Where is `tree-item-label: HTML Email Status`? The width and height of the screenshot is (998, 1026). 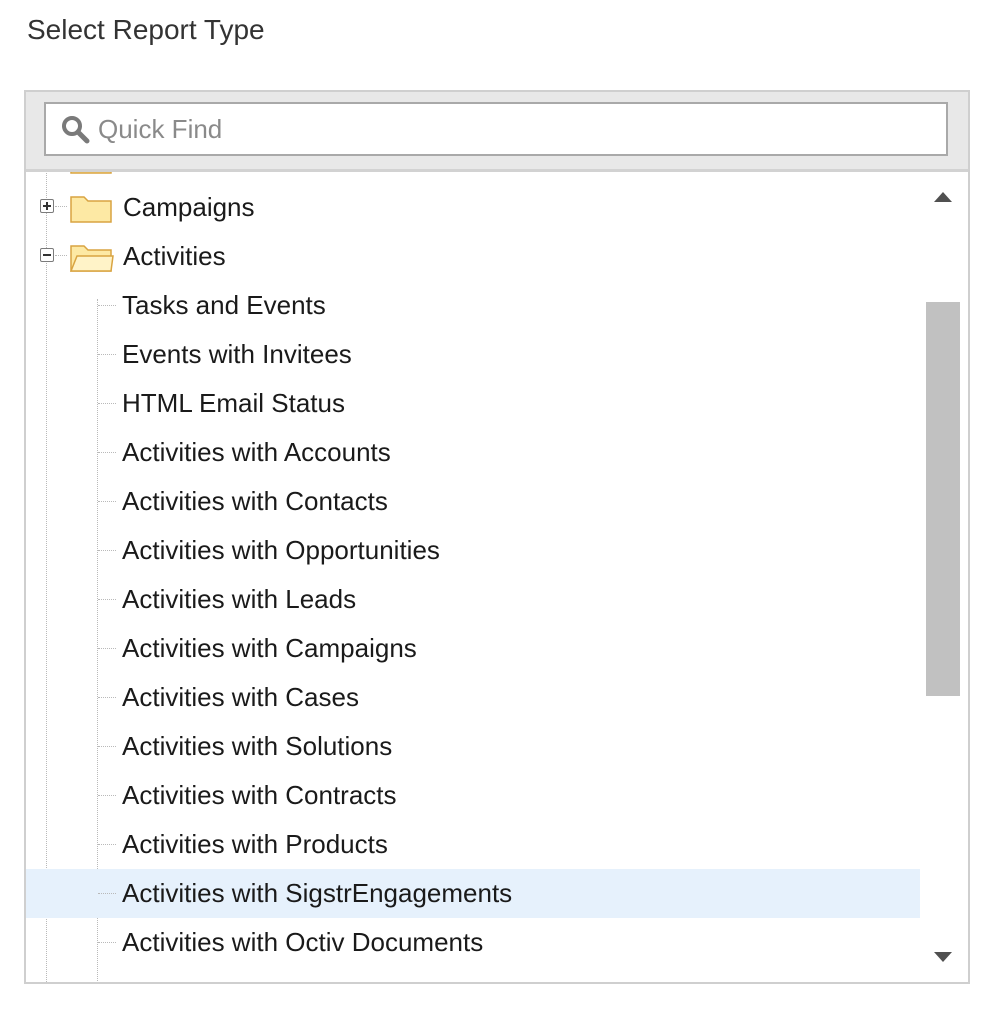 tree-item-label: HTML Email Status is located at coordinates (233, 403).